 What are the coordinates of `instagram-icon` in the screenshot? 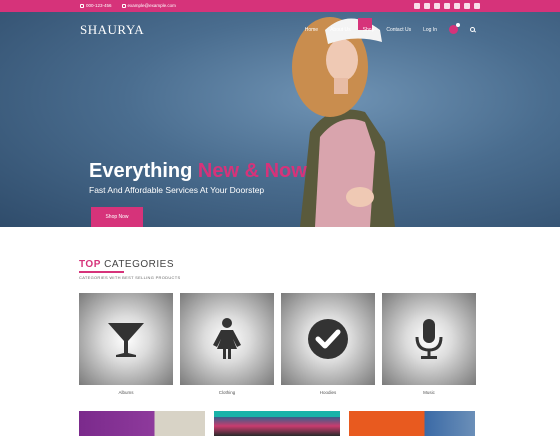 It's located at (447, 6).